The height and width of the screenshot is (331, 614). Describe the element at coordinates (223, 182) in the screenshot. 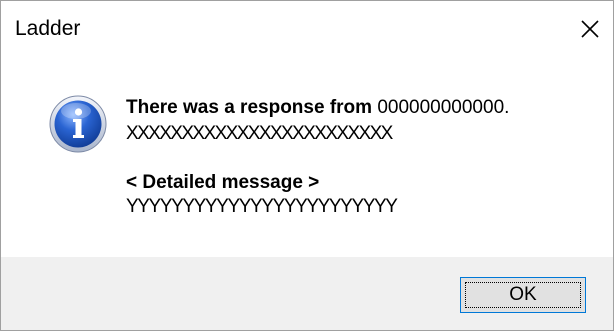

I see `detailed-message-heading: < Detailed message >` at that location.